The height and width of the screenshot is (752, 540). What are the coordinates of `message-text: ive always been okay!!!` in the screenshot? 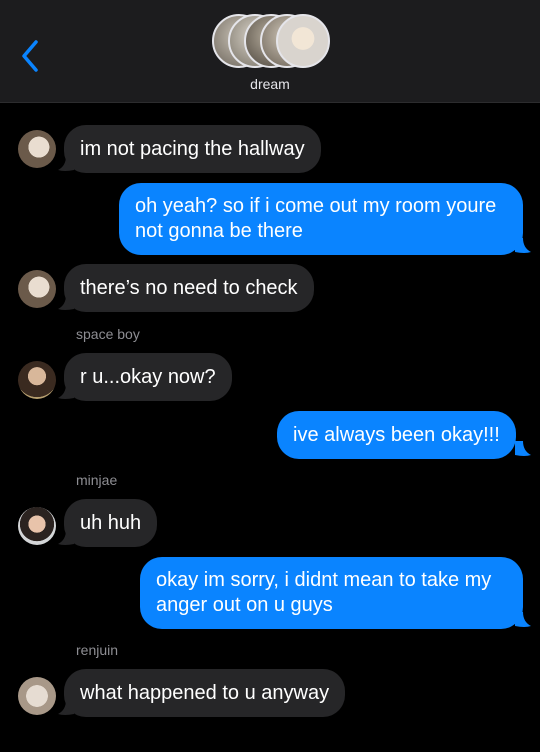 It's located at (396, 435).